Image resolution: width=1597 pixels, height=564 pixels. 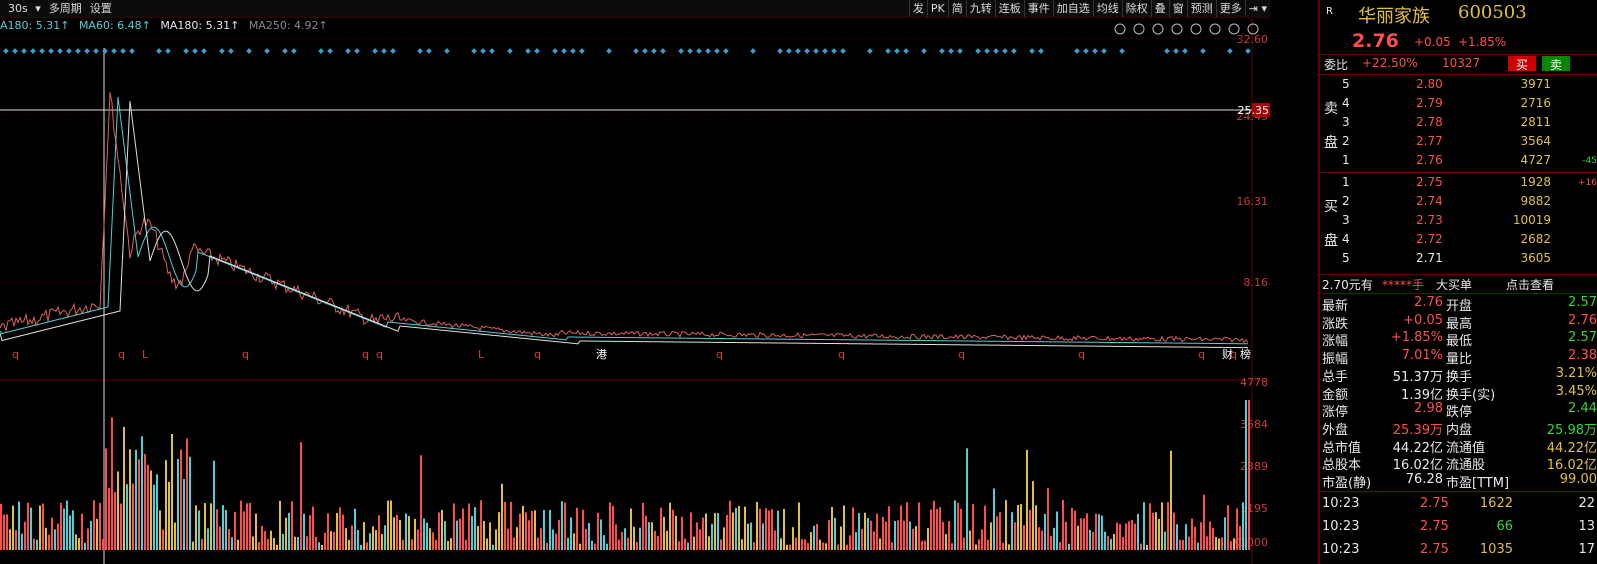 I want to click on stat-label: 总市值, so click(x=1342, y=448).